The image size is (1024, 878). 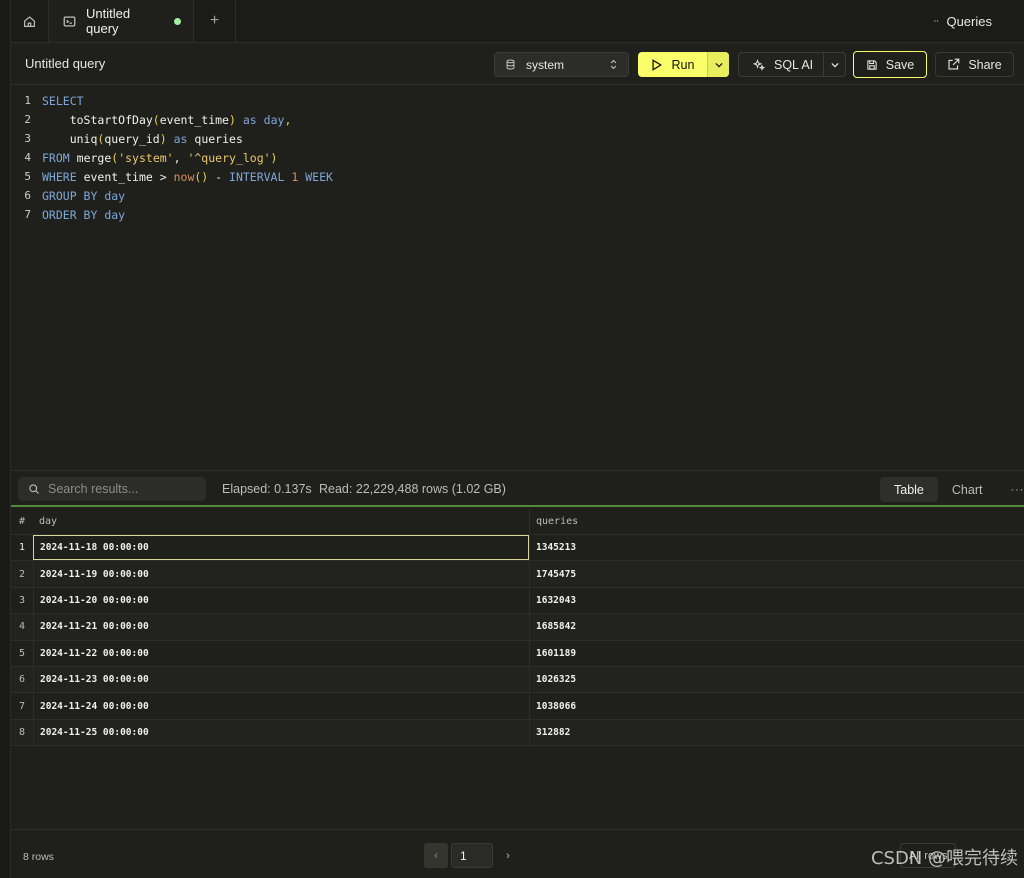 What do you see at coordinates (281, 653) in the screenshot?
I see `cell-day: 2024-11-22 00:00:00` at bounding box center [281, 653].